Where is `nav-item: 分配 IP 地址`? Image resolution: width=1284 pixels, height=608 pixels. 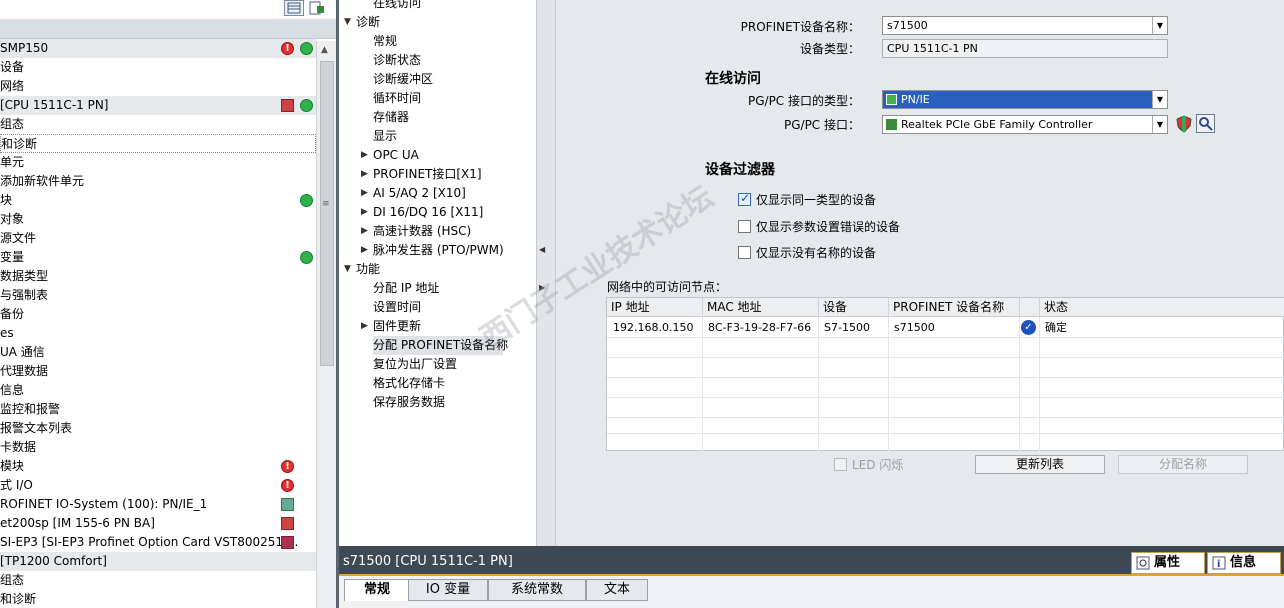 nav-item: 分配 IP 地址 is located at coordinates (406, 288).